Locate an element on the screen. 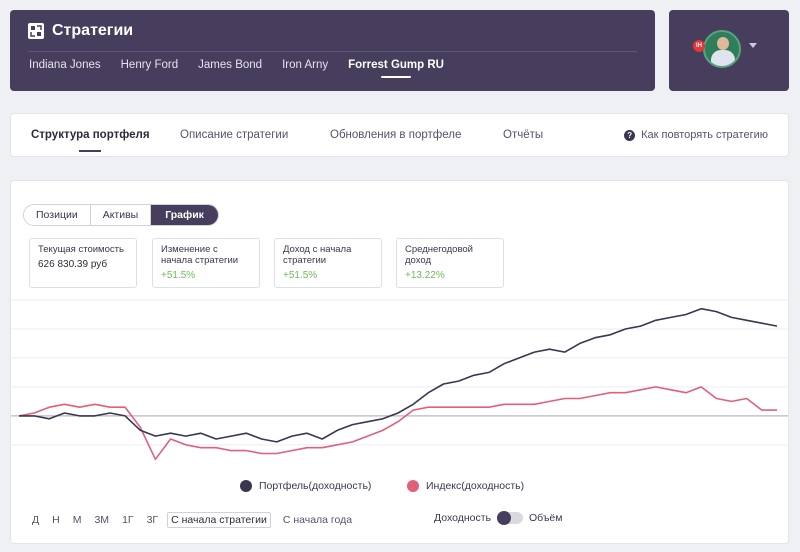  period-3-years: 3Г is located at coordinates (153, 520).